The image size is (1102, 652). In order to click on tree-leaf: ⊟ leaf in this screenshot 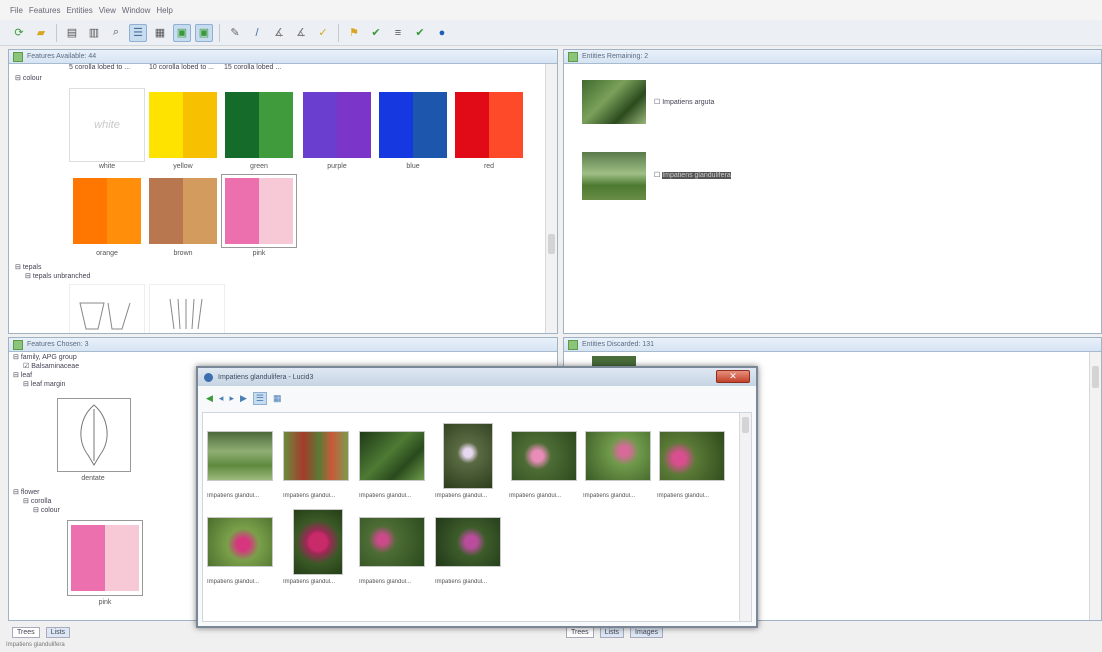, I will do `click(22, 375)`.